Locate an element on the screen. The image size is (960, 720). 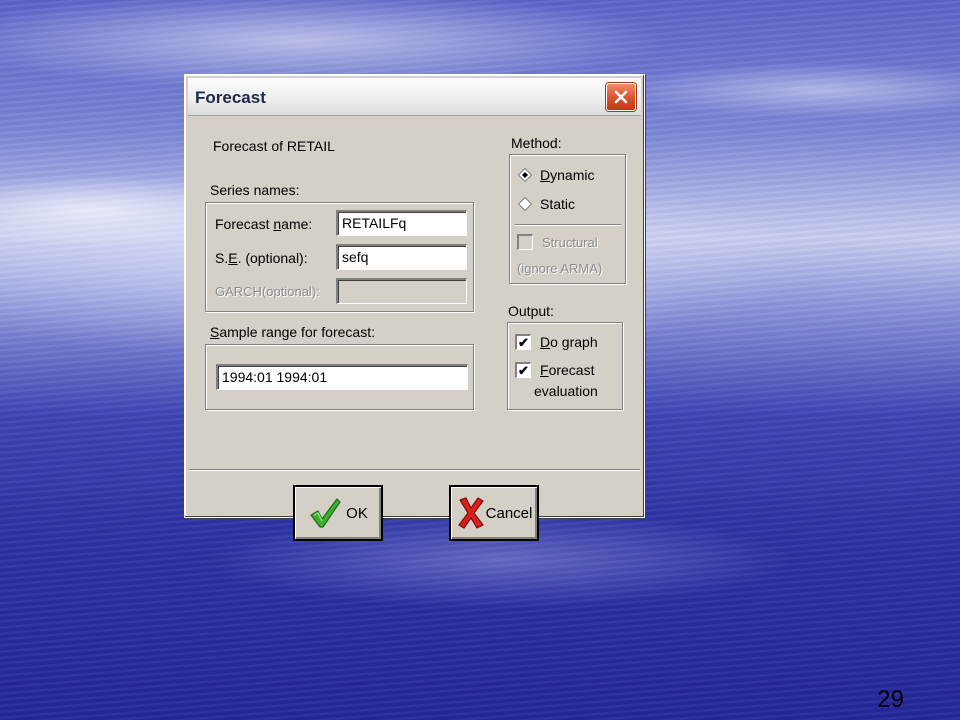
sample-range-label: Sample range for forecast: is located at coordinates (292, 332).